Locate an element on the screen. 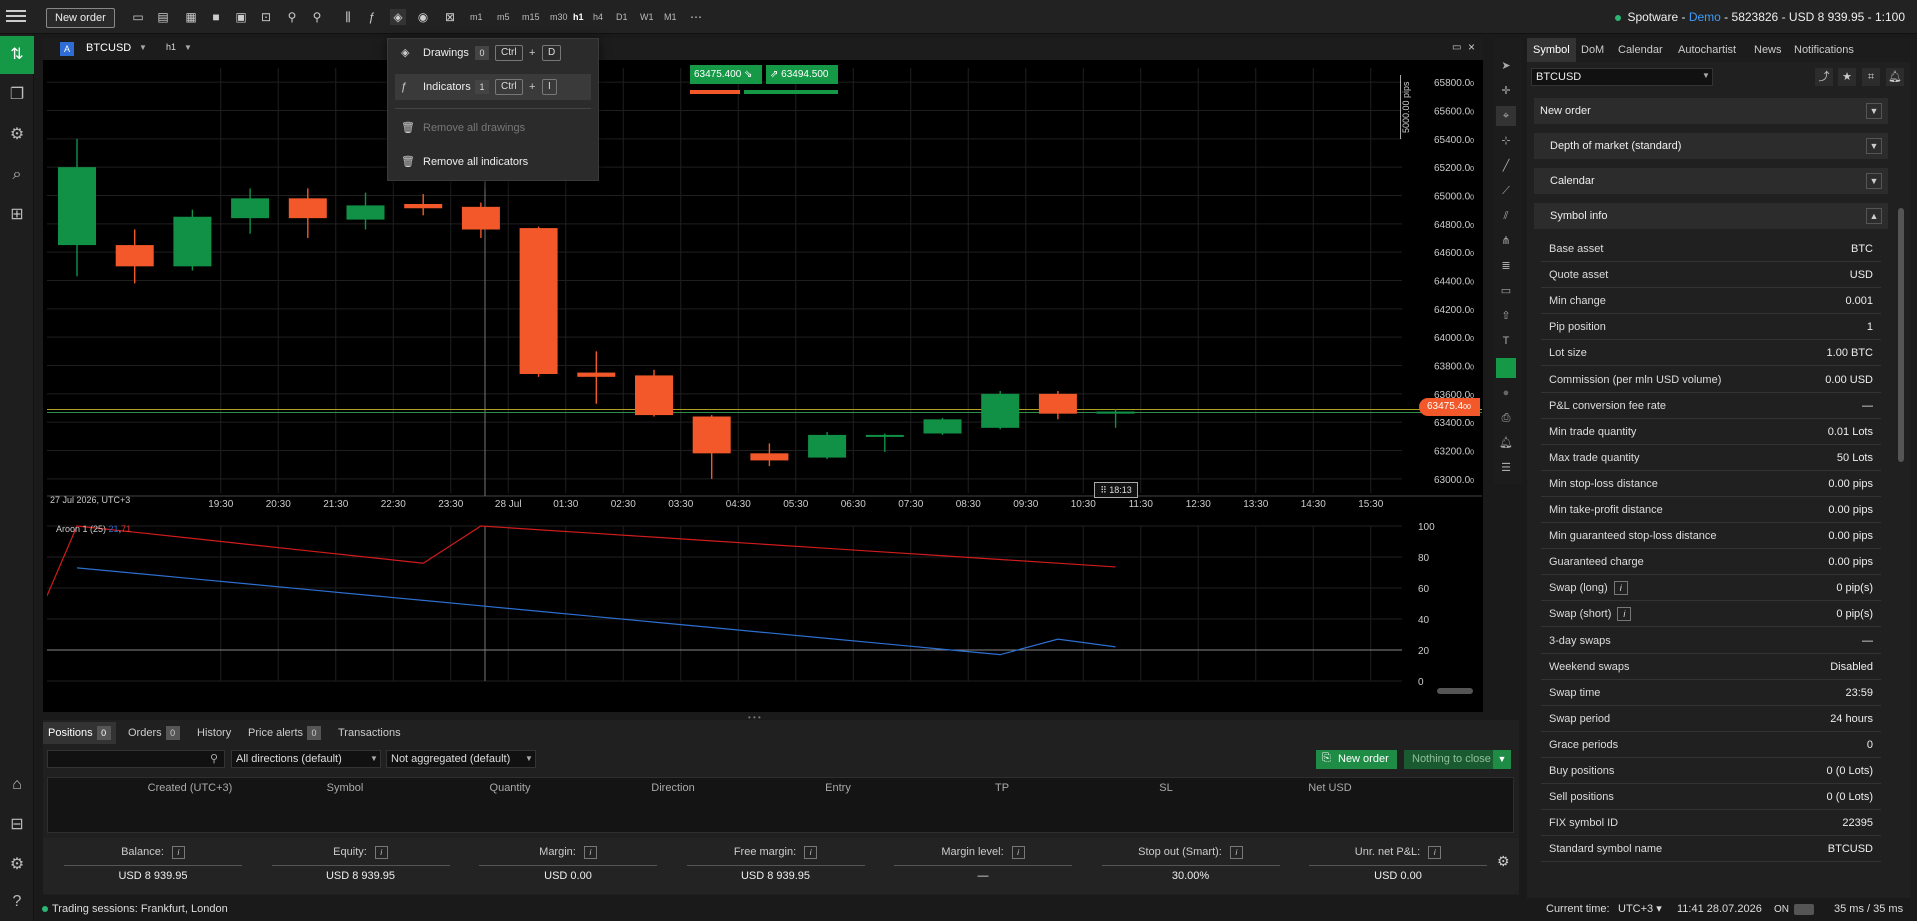 Image resolution: width=1917 pixels, height=921 pixels. symbol-select-chevron-icon: ▼ is located at coordinates (1706, 75).